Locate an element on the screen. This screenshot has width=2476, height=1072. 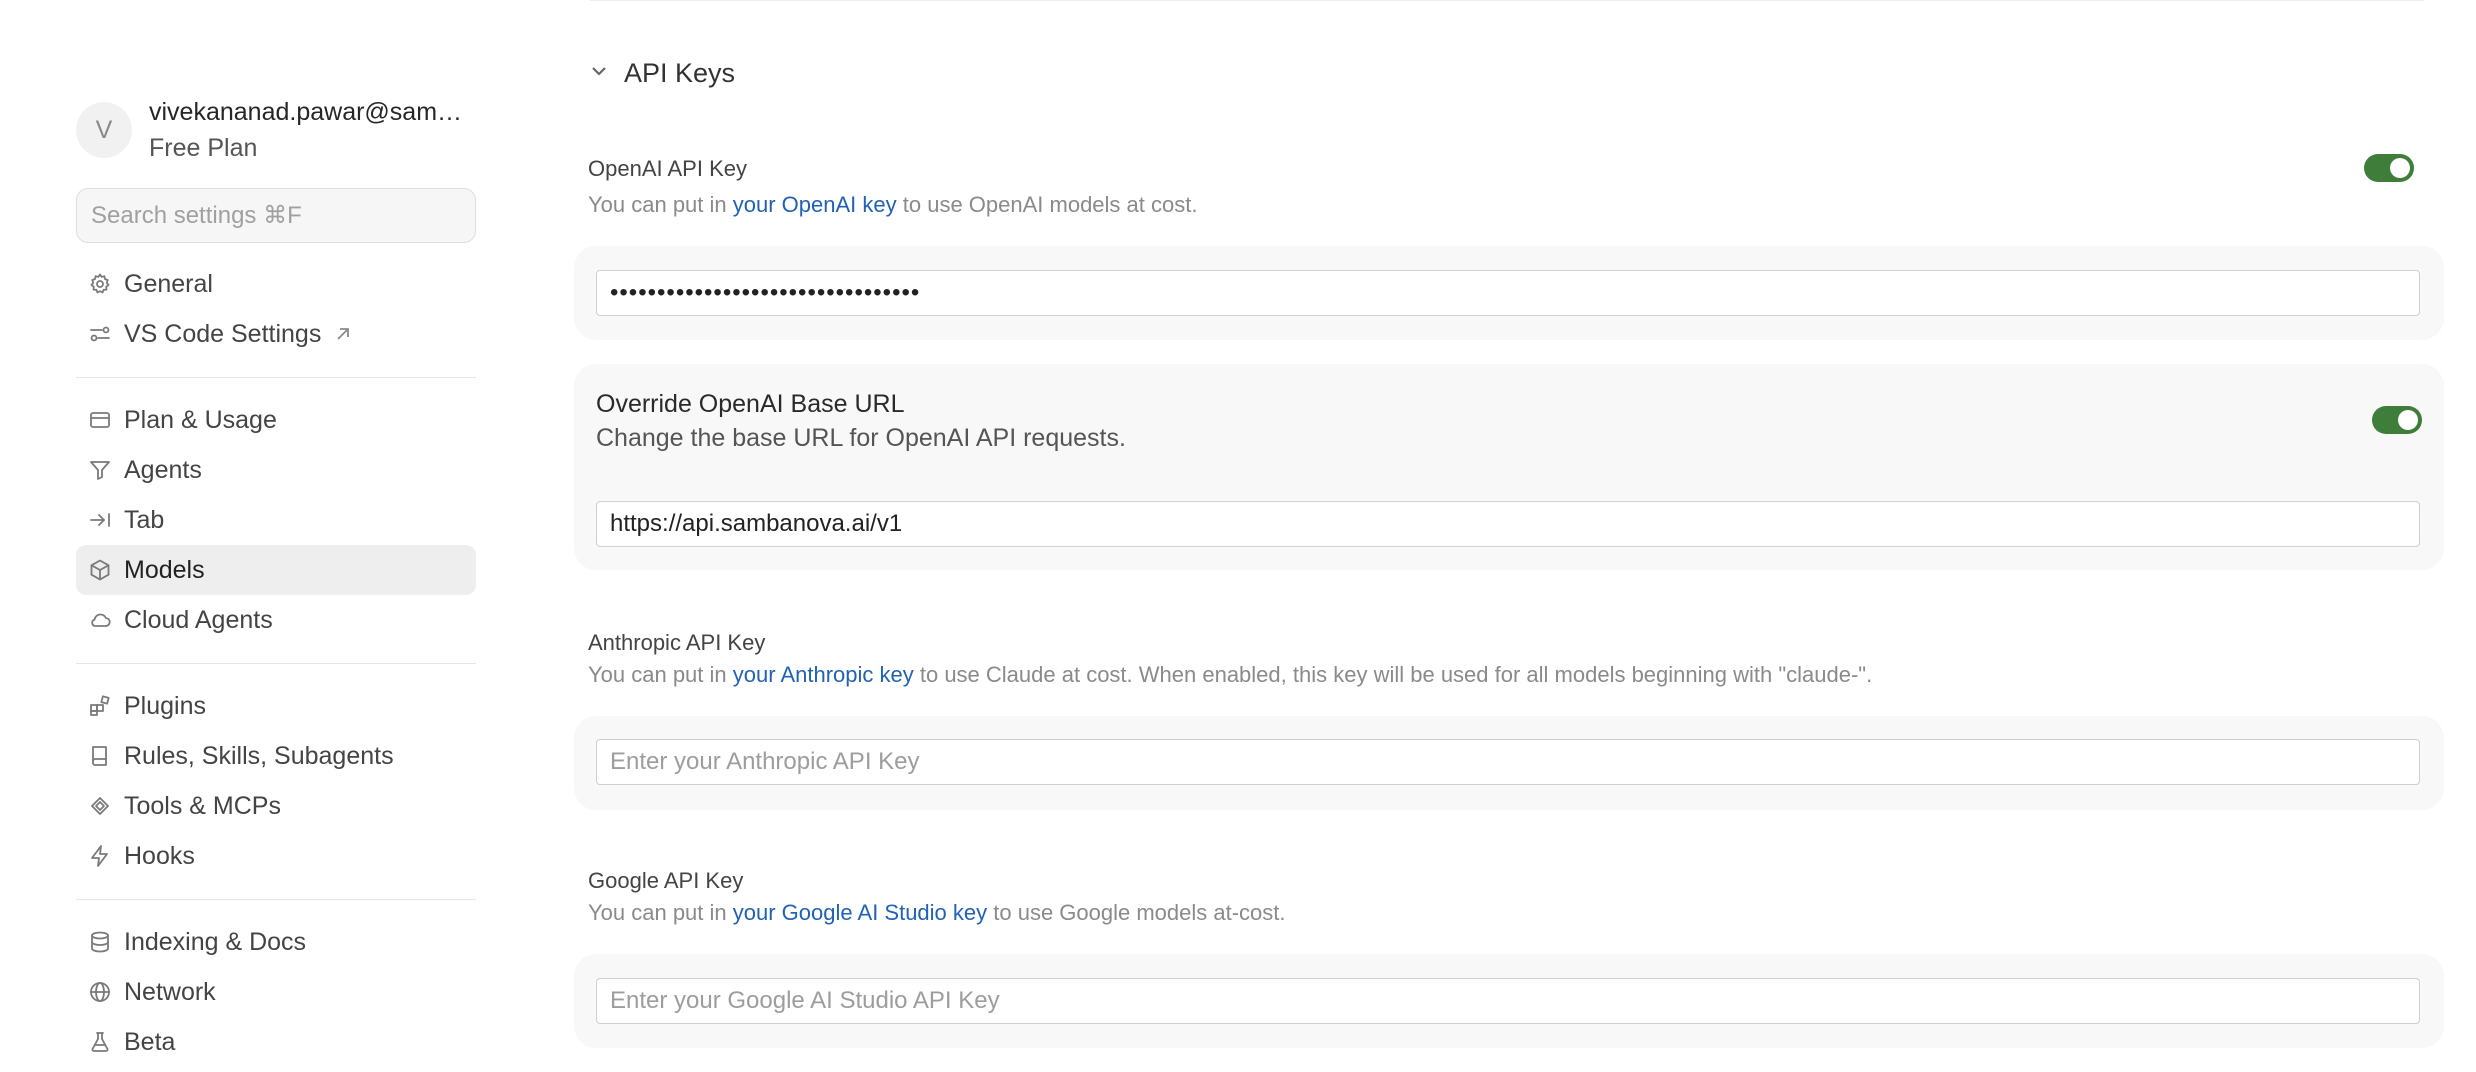
google-key-input is located at coordinates (1508, 1001).